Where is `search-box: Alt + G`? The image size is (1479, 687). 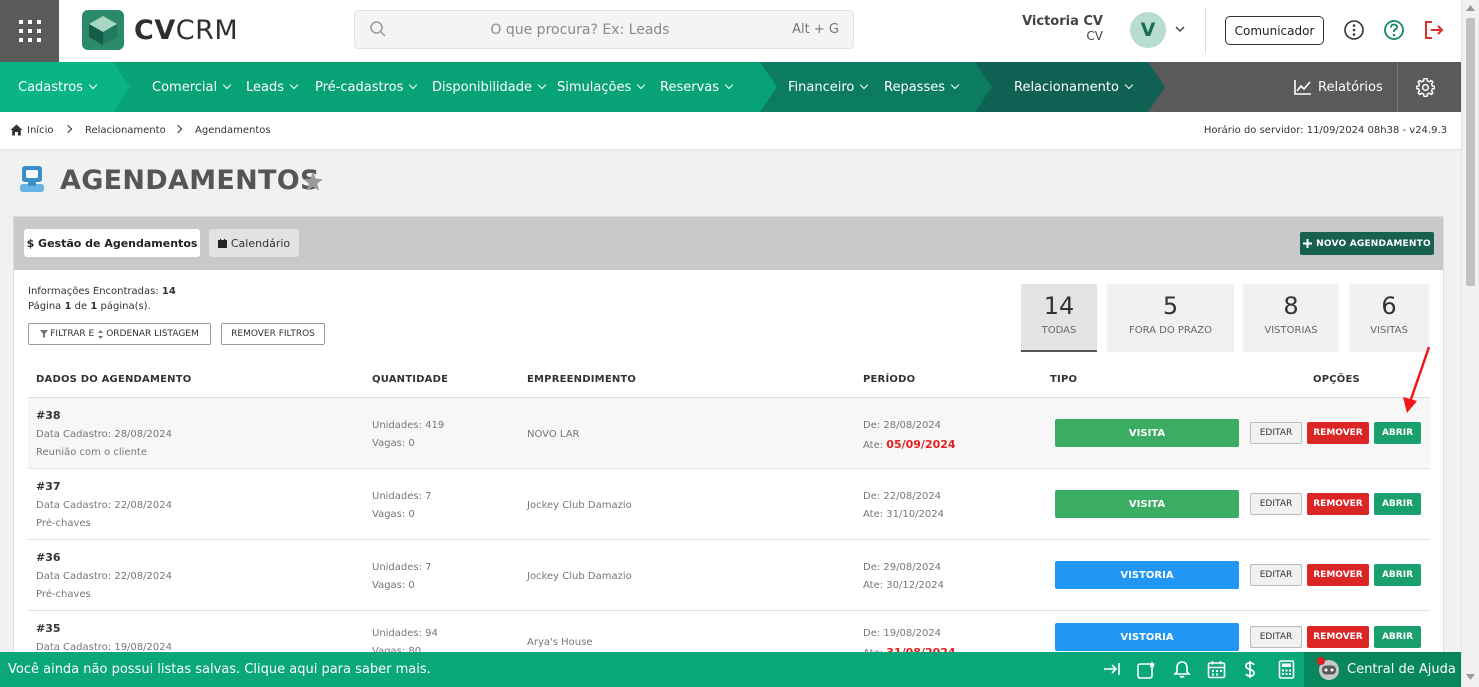 search-box: Alt + G is located at coordinates (604, 29).